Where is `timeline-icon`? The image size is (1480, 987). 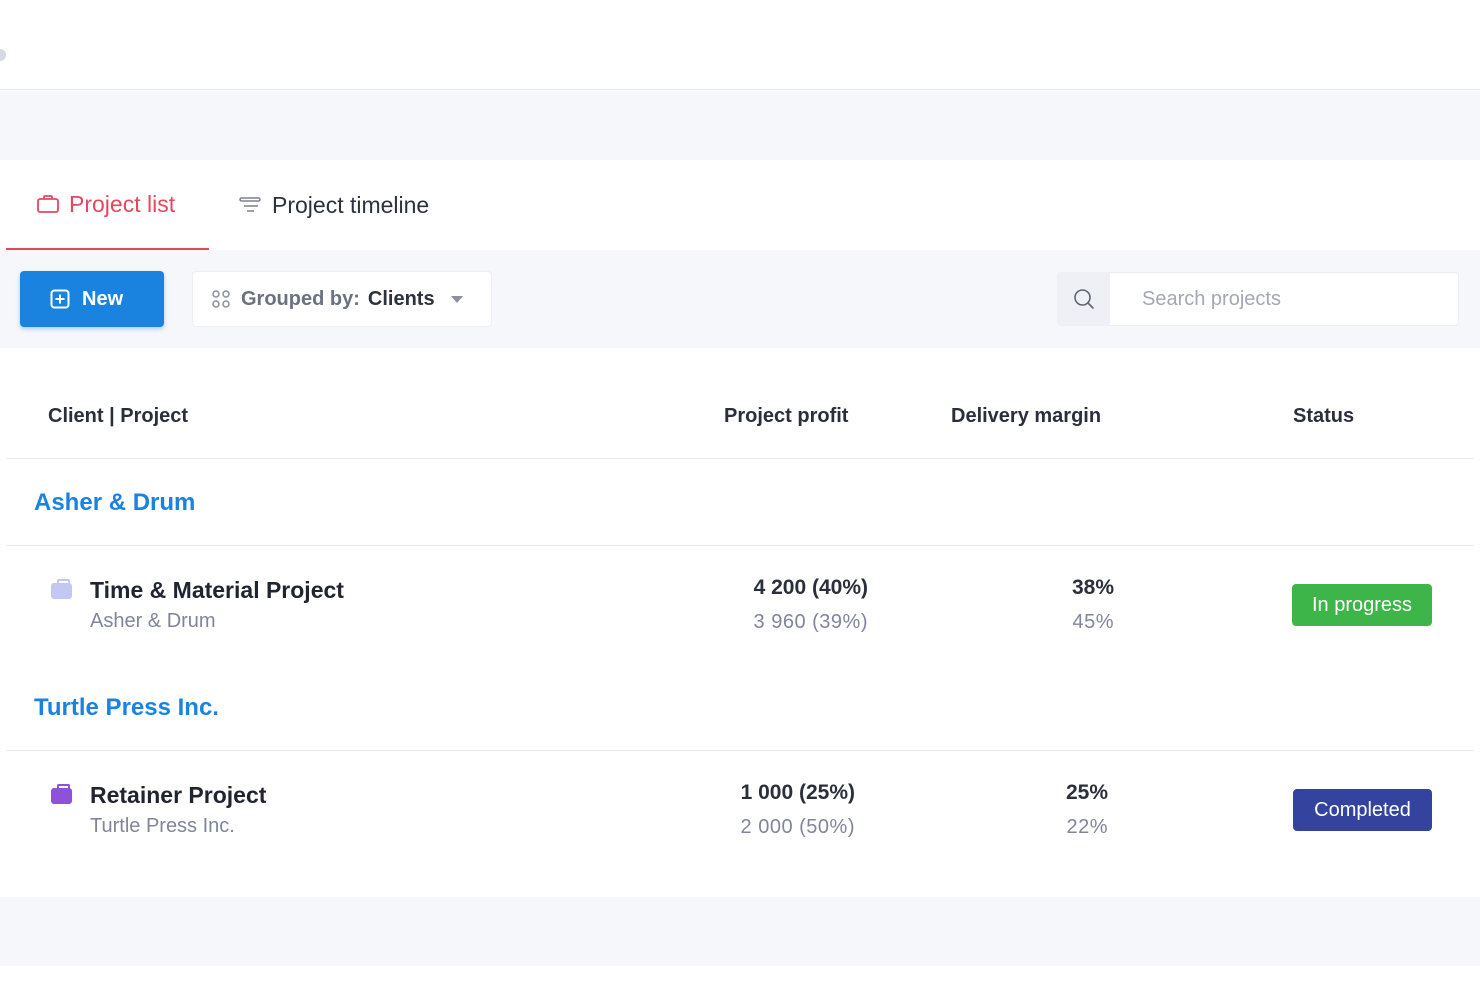 timeline-icon is located at coordinates (250, 204).